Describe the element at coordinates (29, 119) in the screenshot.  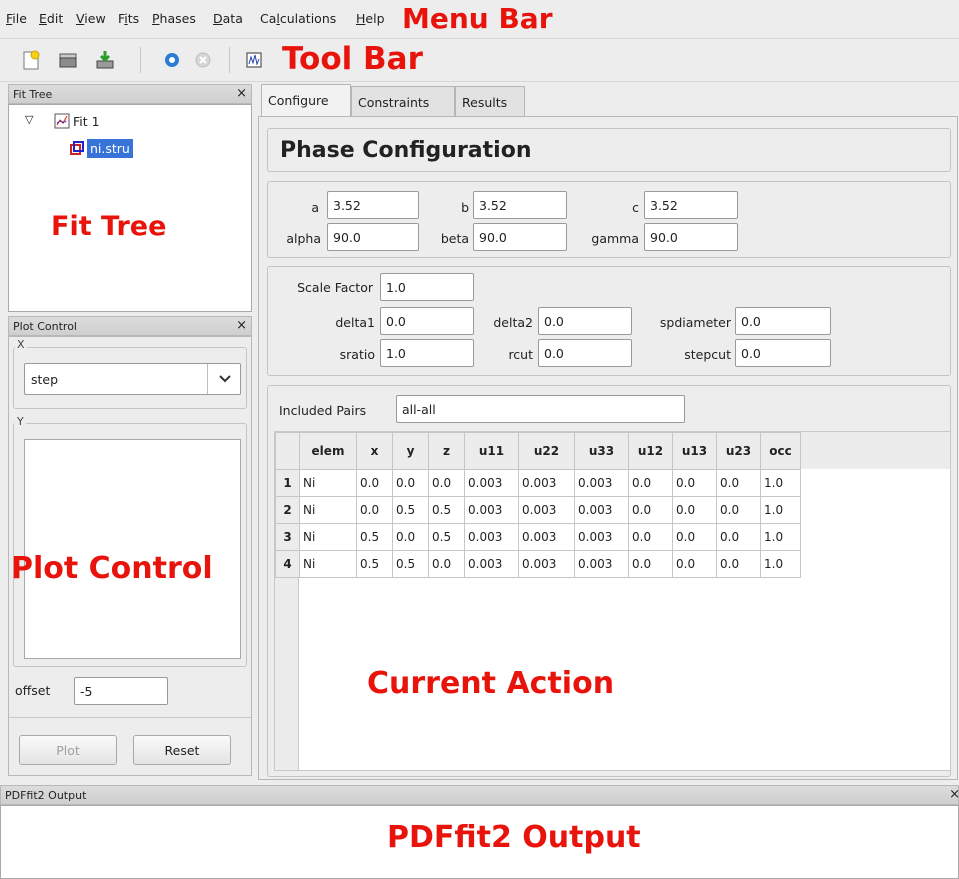
I see `collapse-arrow-icon: ▽` at that location.